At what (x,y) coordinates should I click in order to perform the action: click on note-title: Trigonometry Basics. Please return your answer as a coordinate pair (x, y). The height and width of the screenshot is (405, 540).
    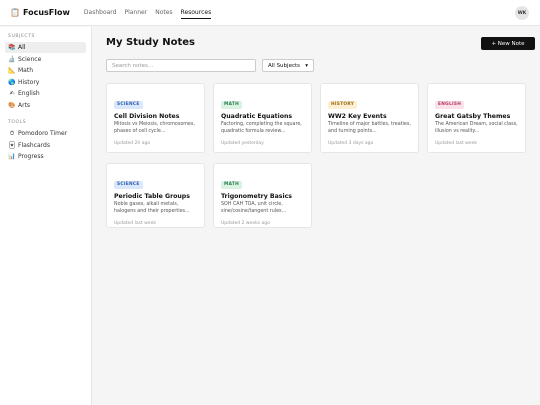
    Looking at the image, I should click on (256, 196).